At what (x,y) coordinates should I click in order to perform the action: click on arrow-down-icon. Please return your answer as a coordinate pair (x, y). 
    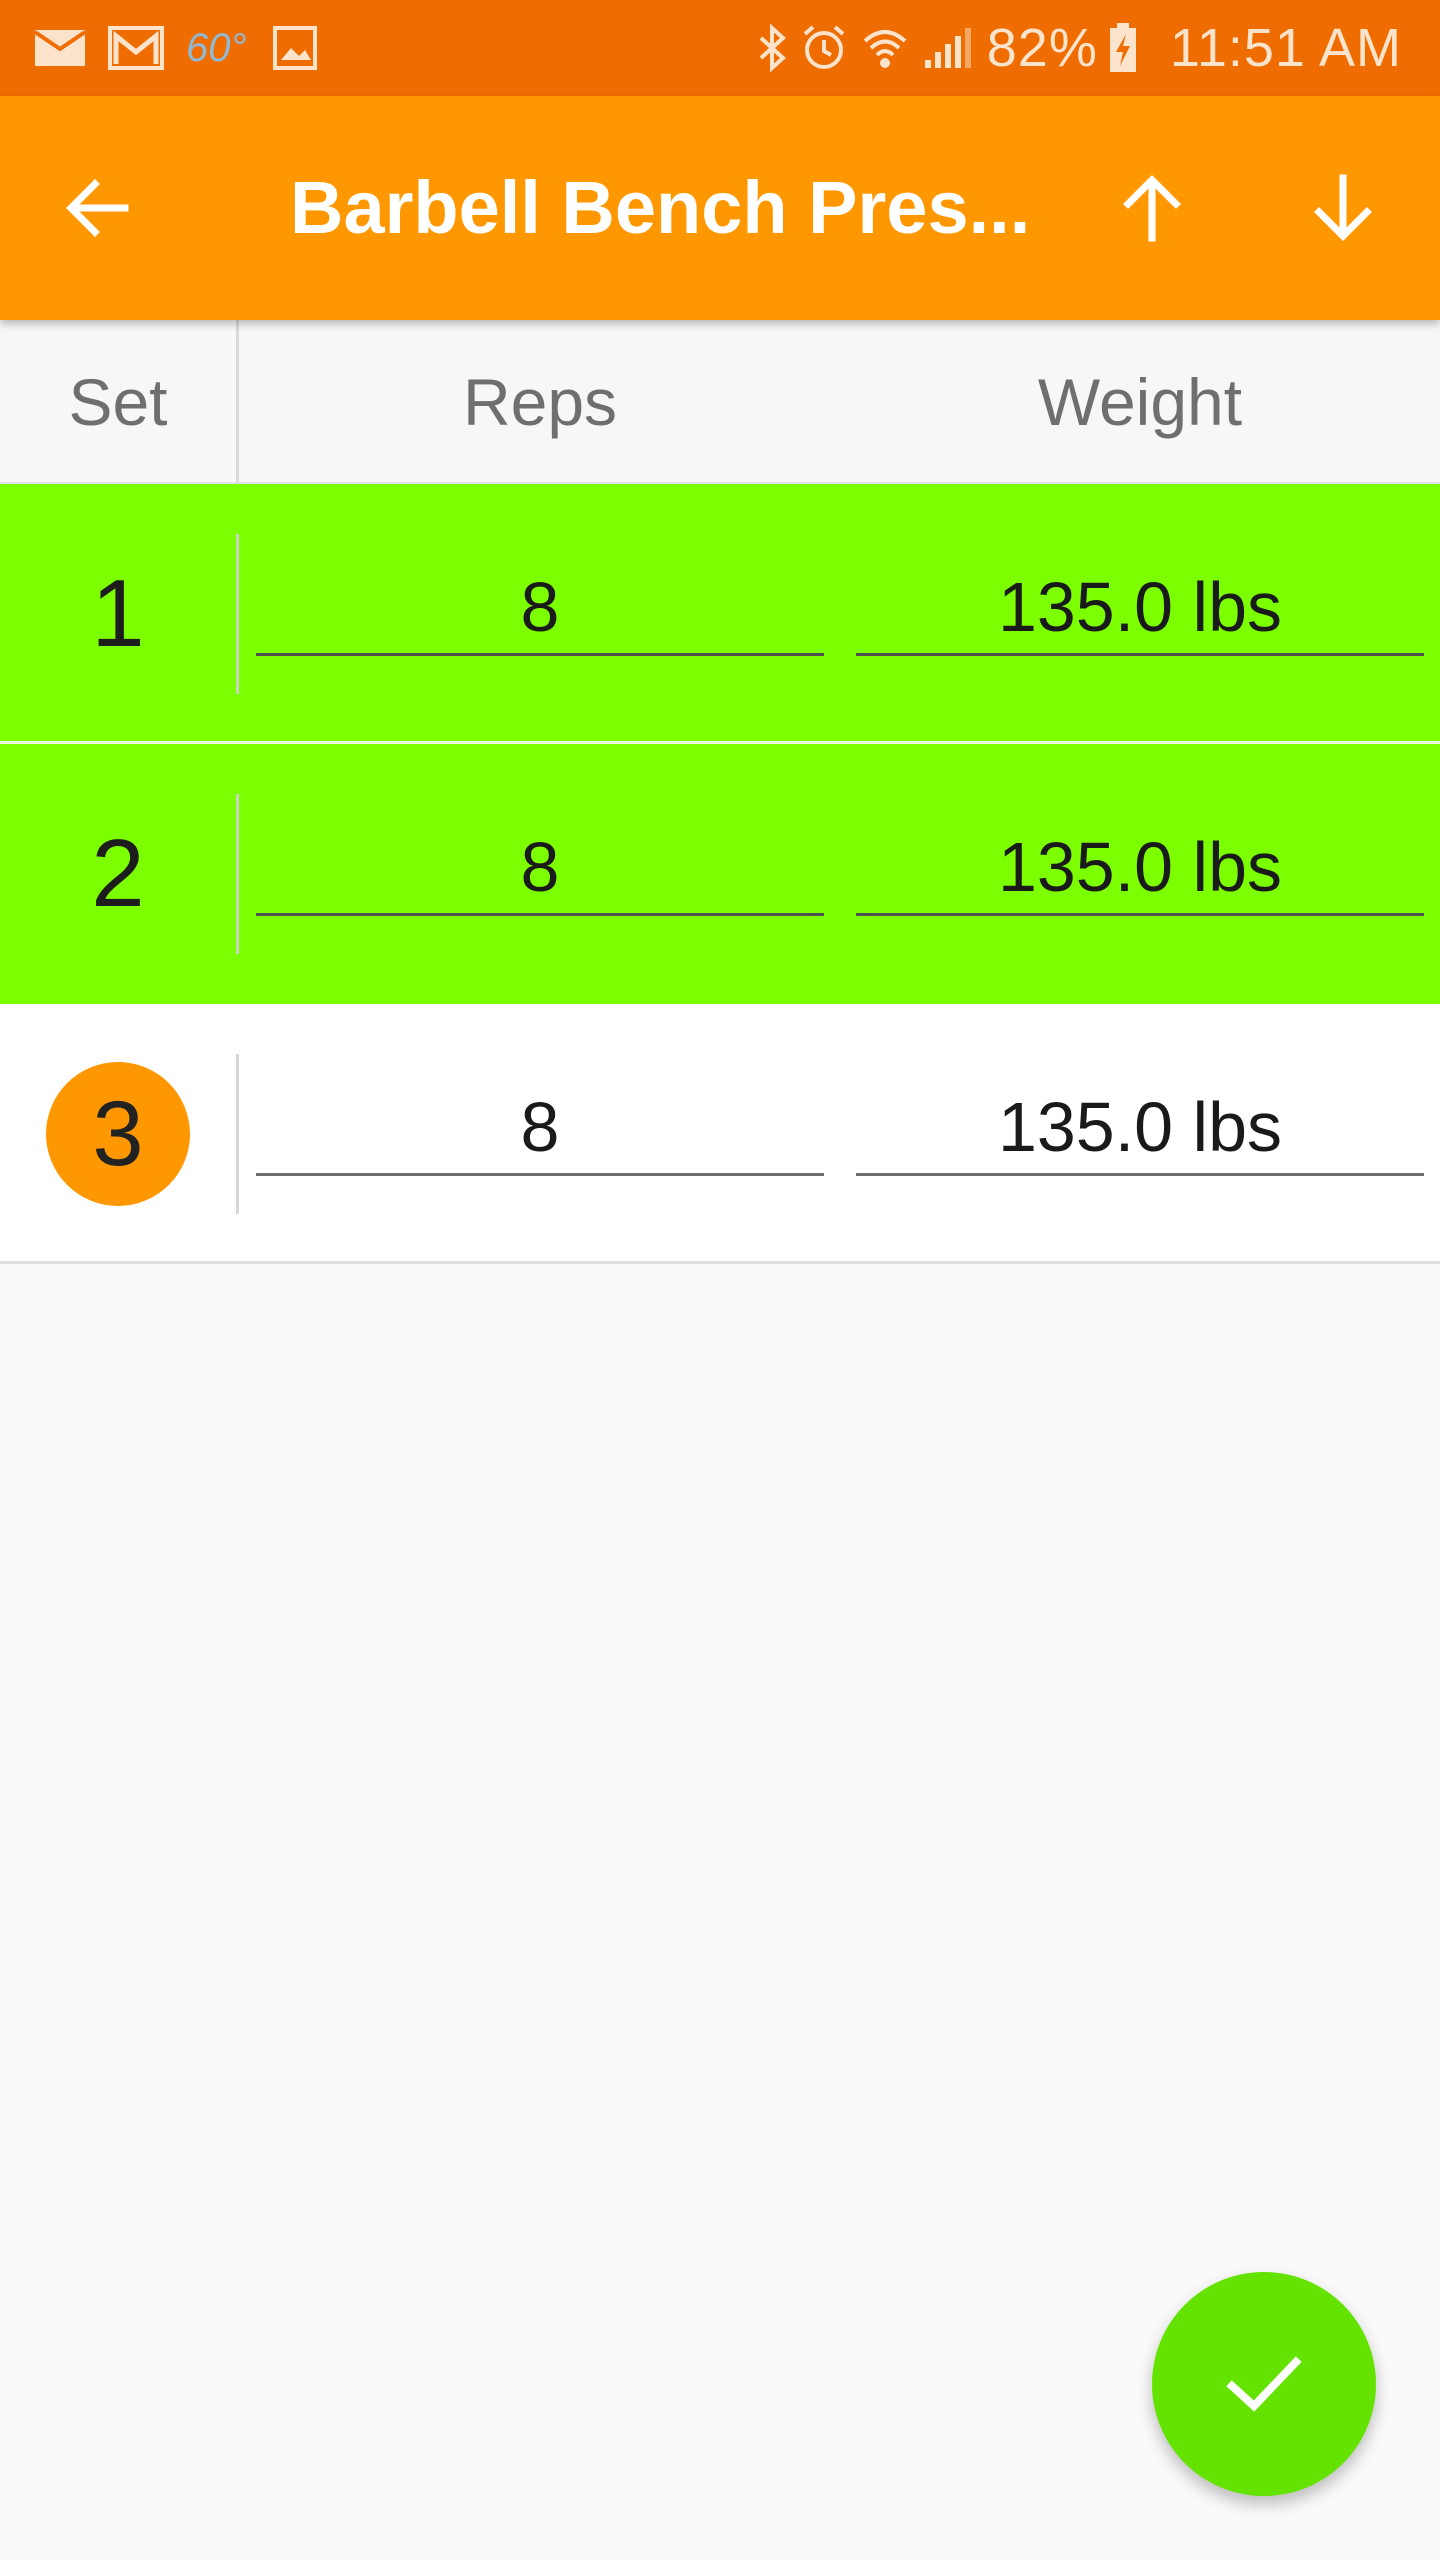
    Looking at the image, I should click on (1343, 207).